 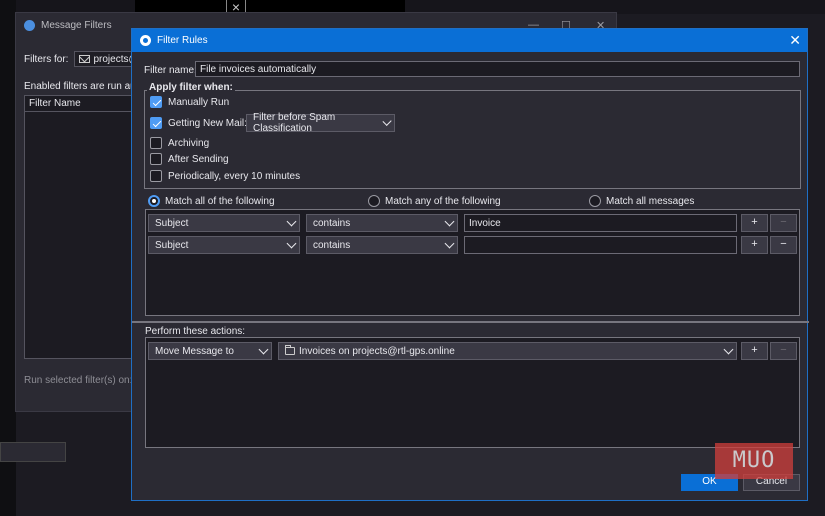 What do you see at coordinates (76, 25) in the screenshot?
I see `message-filters-title: Message Filters` at bounding box center [76, 25].